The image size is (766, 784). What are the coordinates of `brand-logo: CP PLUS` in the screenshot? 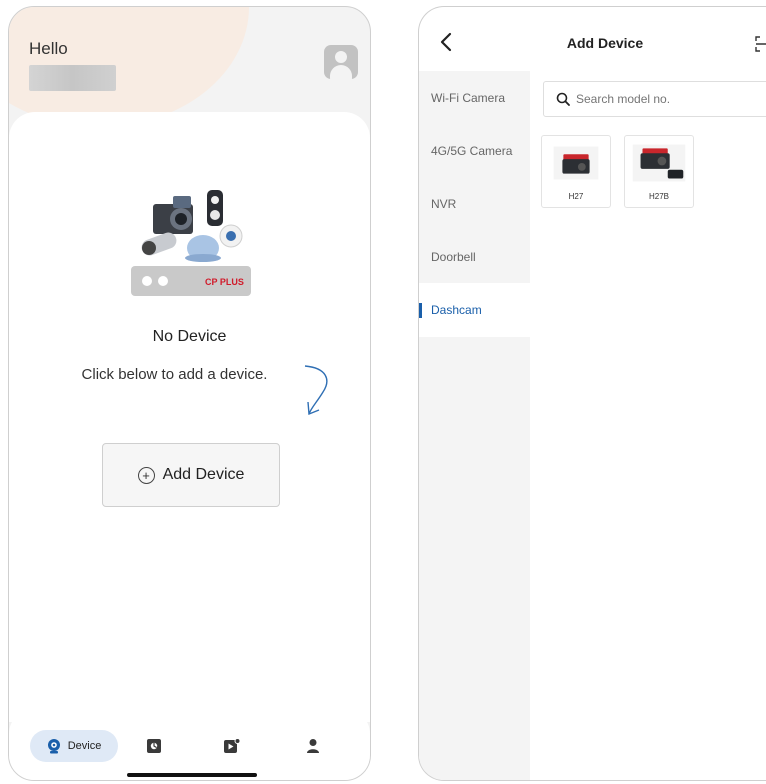 It's located at (224, 282).